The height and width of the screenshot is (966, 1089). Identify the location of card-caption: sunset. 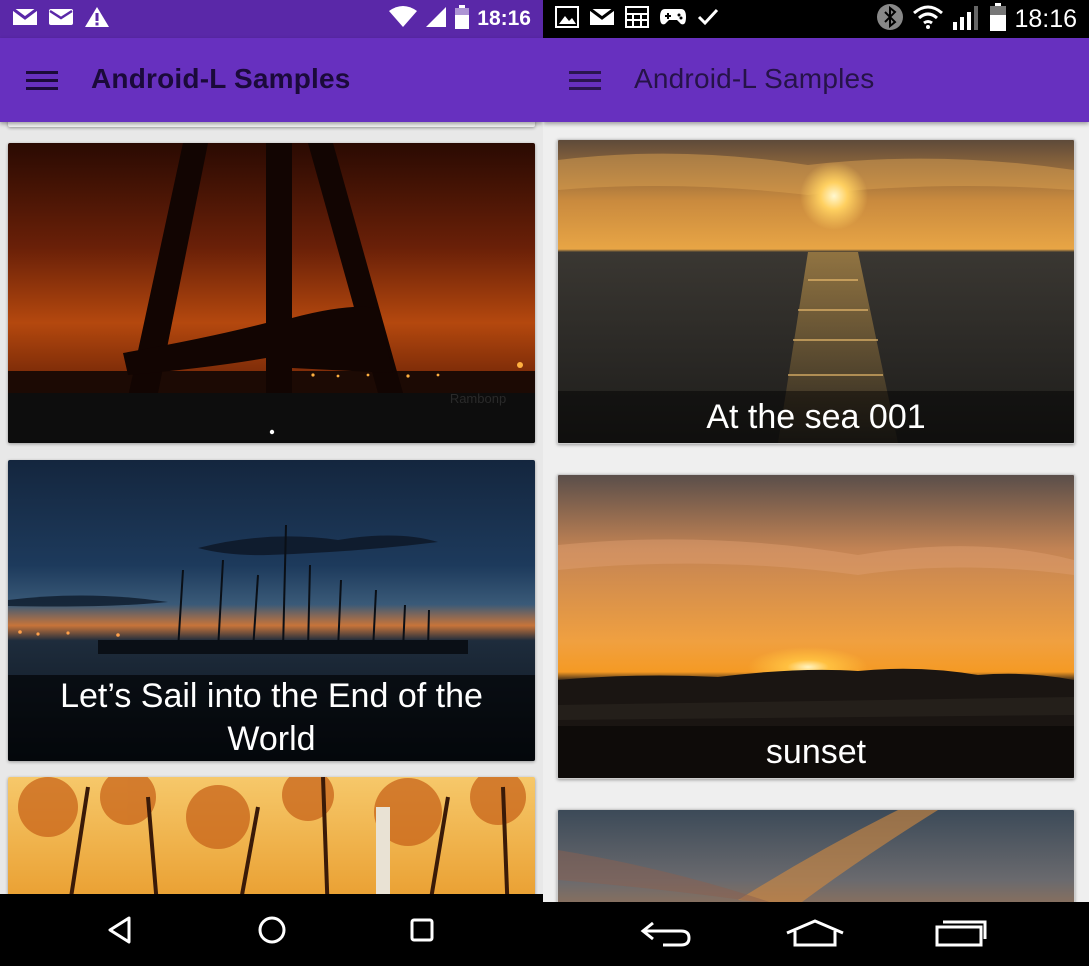
(816, 752).